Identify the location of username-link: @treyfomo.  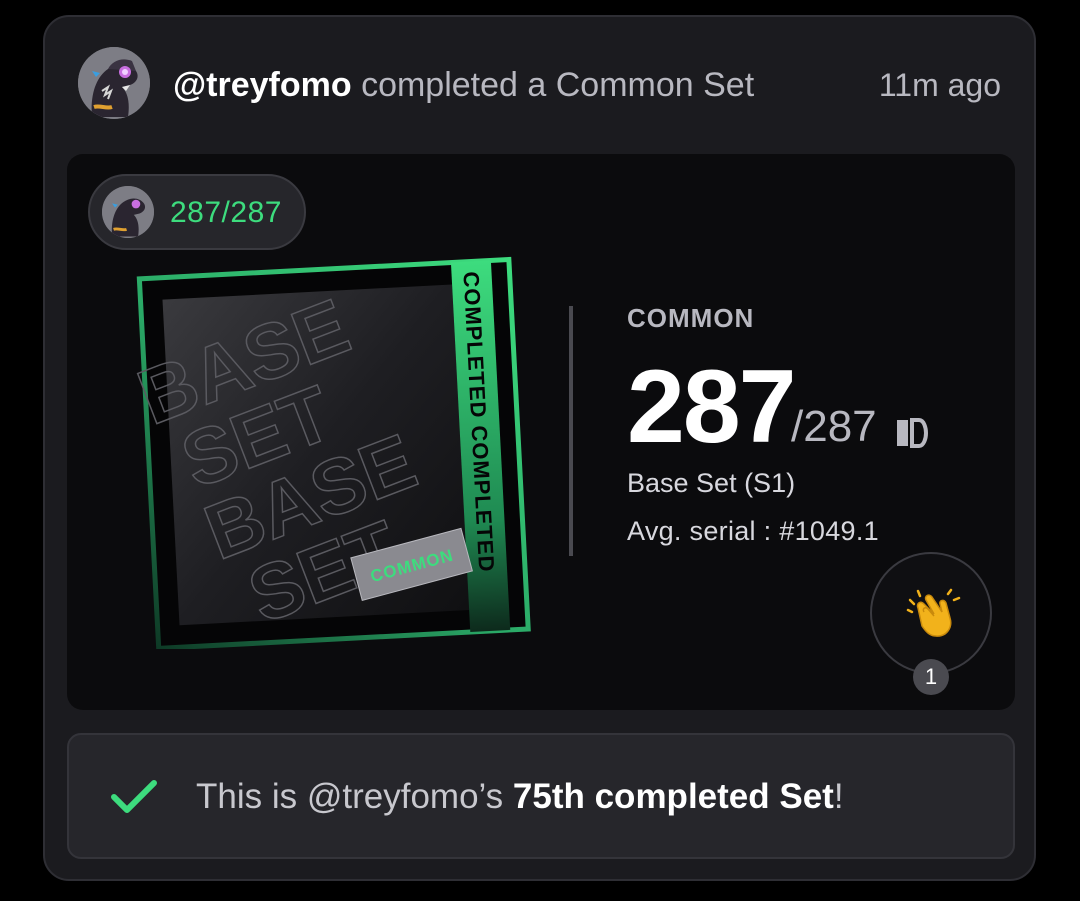
(262, 85).